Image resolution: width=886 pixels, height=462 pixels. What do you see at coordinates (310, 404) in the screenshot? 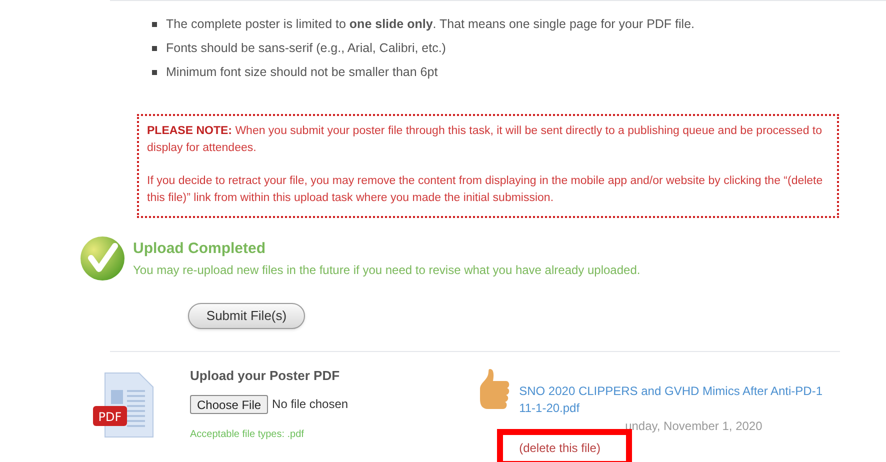
I see `file-status: No file chosen` at bounding box center [310, 404].